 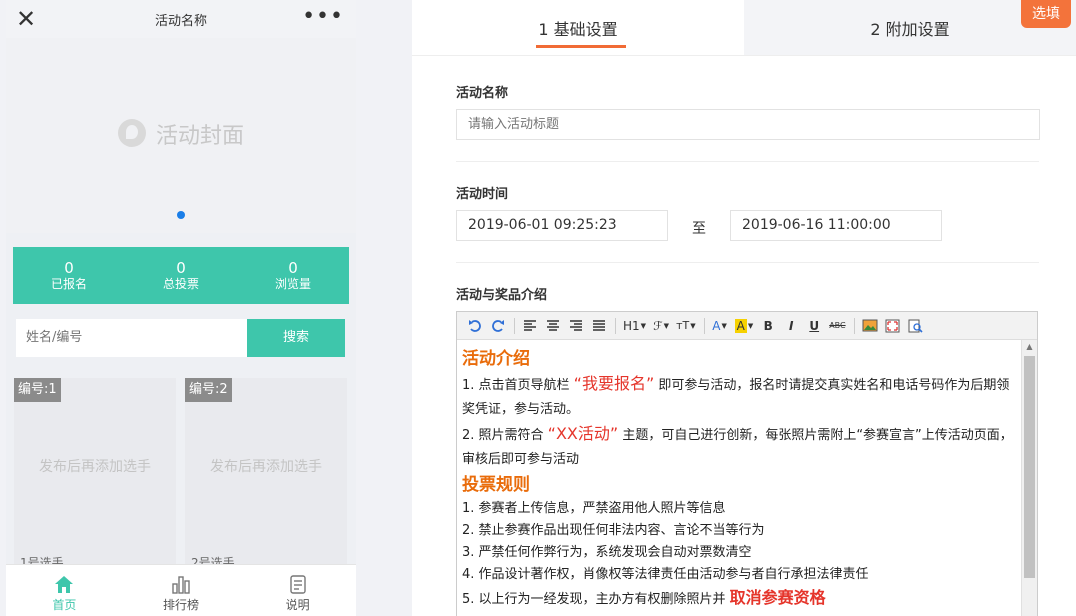 I want to click on tab-instructions: 说明, so click(x=297, y=590).